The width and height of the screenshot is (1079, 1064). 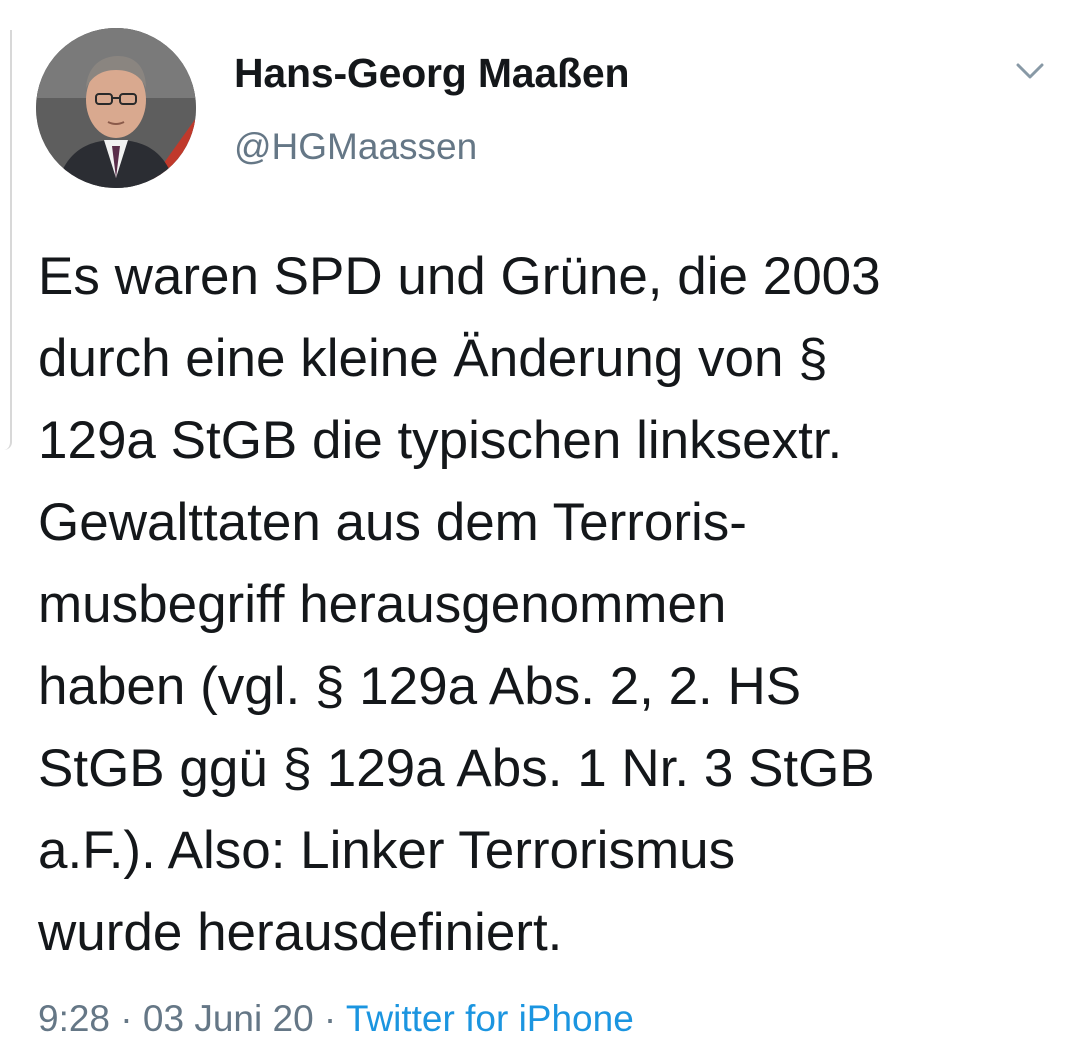 What do you see at coordinates (6, 240) in the screenshot?
I see `panel-edge` at bounding box center [6, 240].